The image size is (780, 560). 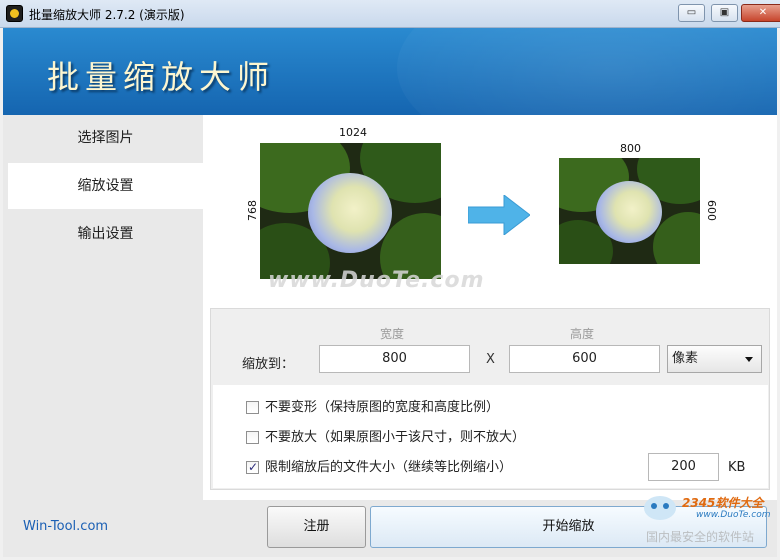 I want to click on watermark-brand: 2345软件大全, so click(x=723, y=503).